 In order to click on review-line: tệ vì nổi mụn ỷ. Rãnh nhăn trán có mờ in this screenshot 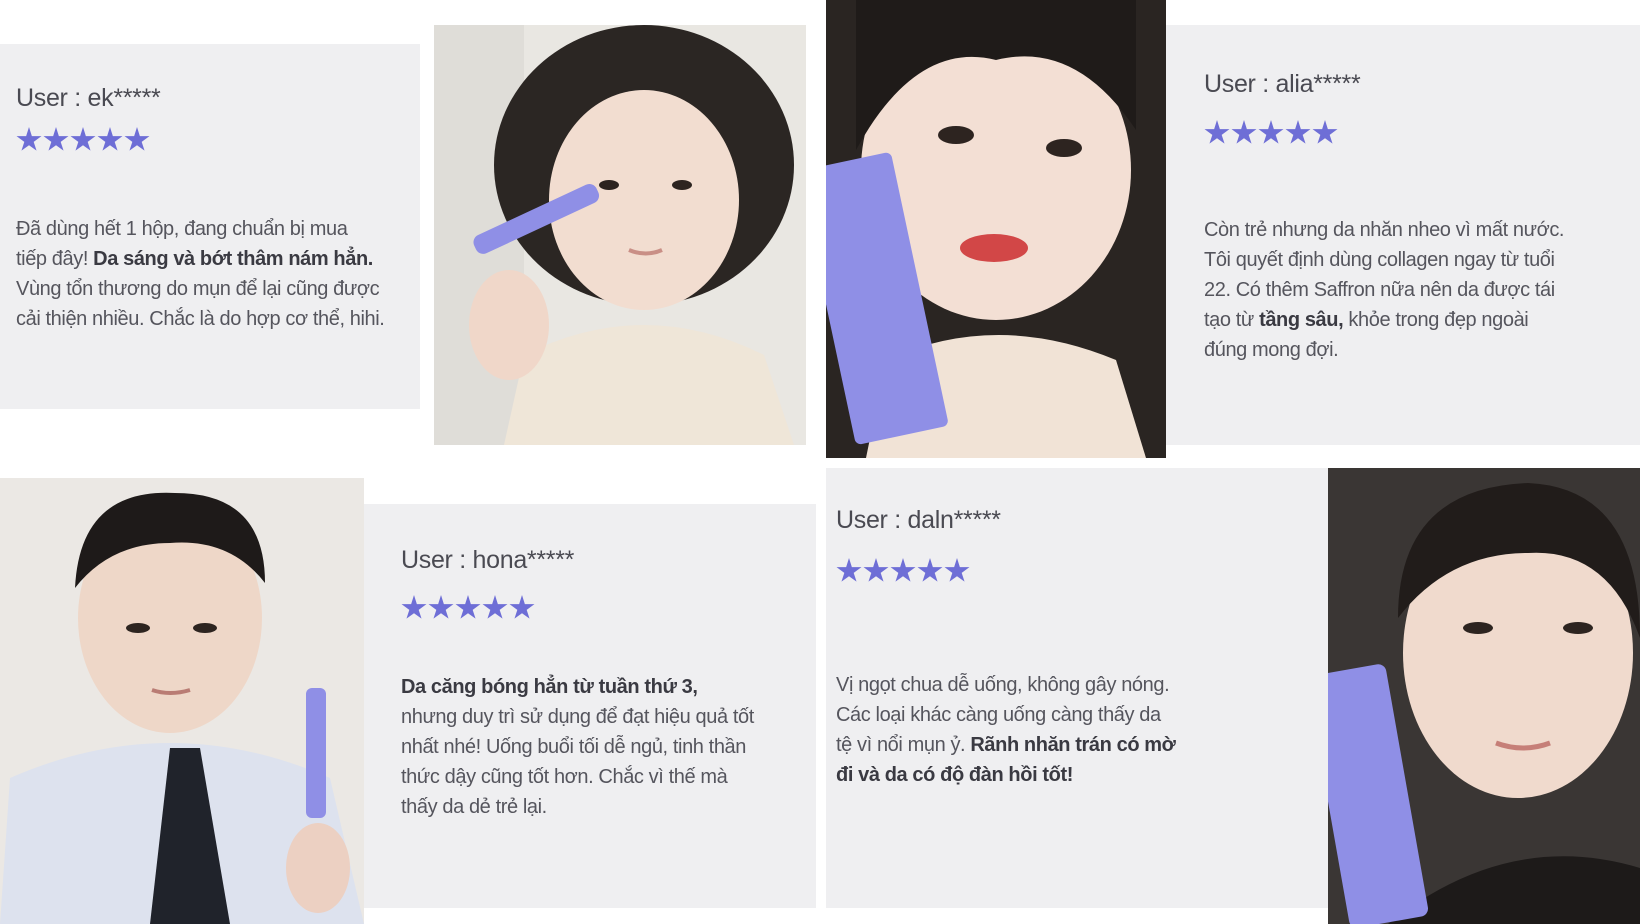, I will do `click(1006, 745)`.